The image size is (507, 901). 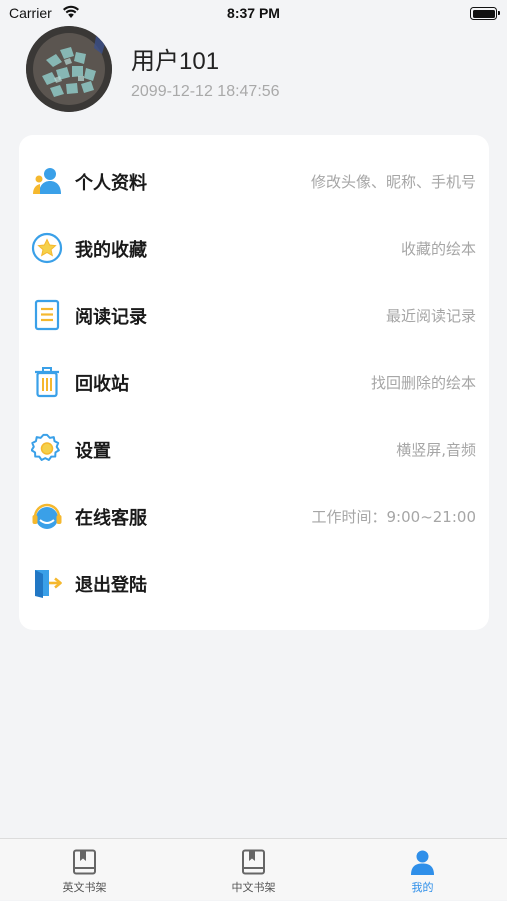 I want to click on avatar-photo, so click(x=69, y=69).